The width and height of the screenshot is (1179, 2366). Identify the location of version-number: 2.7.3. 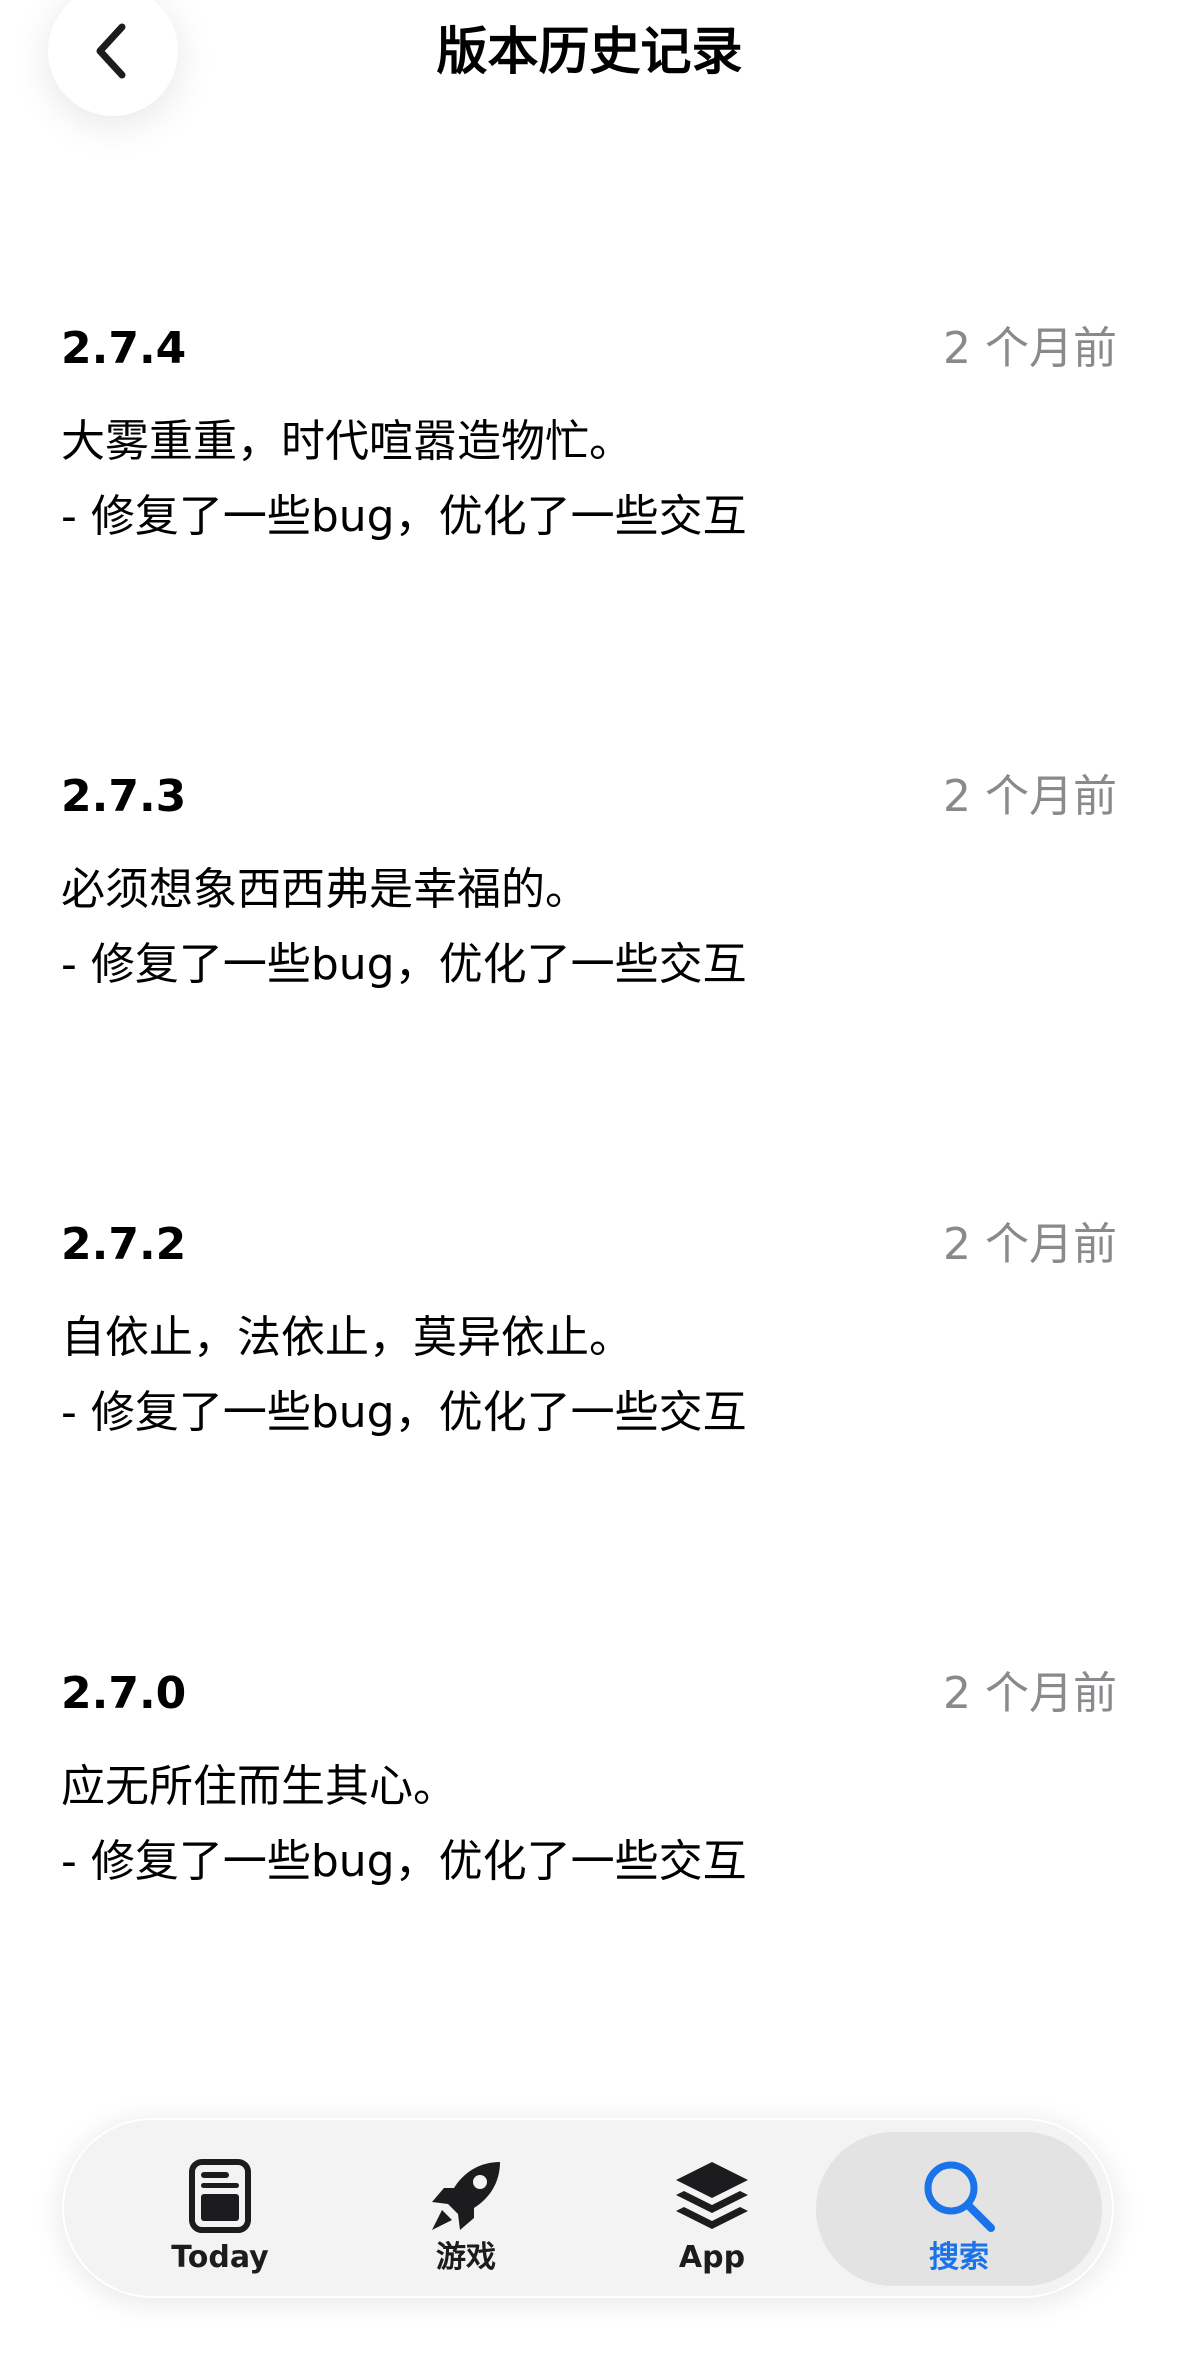
(124, 796).